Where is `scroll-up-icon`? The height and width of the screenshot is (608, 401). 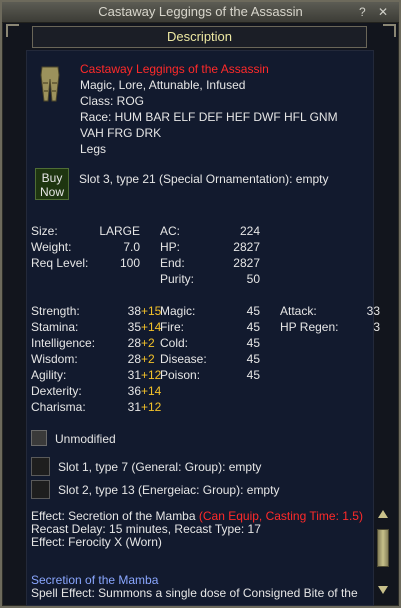 scroll-up-icon is located at coordinates (383, 514).